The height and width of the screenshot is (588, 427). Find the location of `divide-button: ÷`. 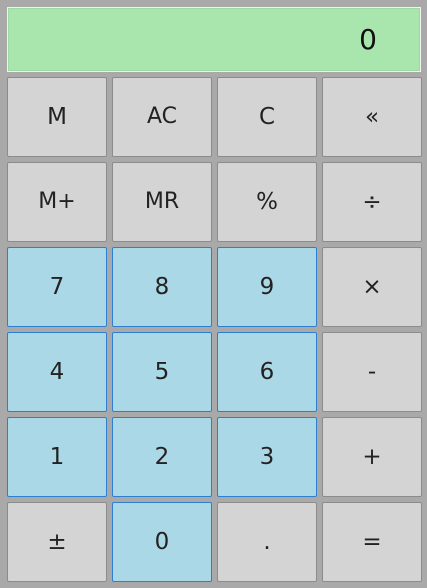

divide-button: ÷ is located at coordinates (372, 202).